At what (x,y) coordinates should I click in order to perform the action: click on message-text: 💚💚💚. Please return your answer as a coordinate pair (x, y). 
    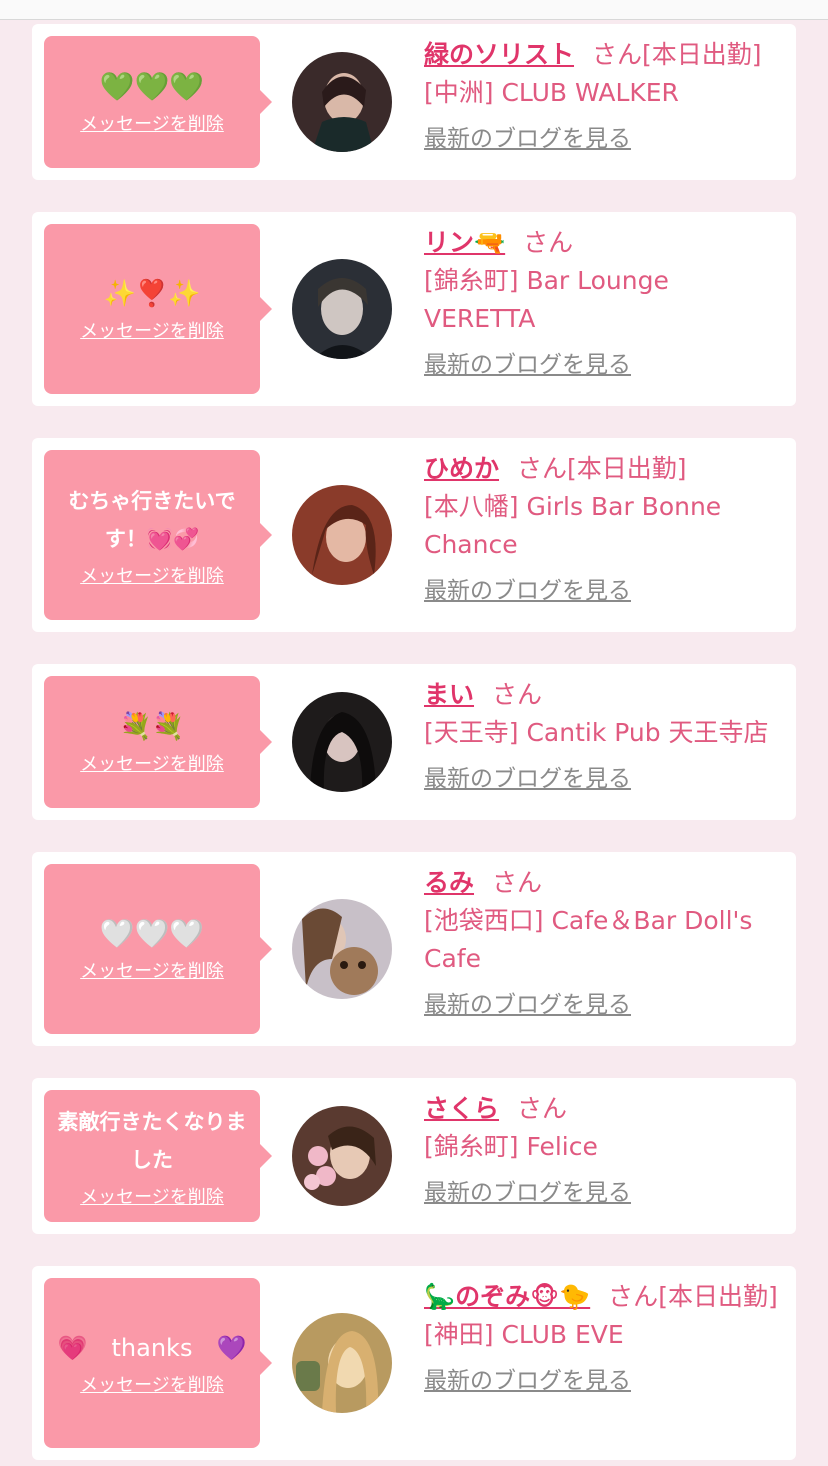
    Looking at the image, I should click on (152, 86).